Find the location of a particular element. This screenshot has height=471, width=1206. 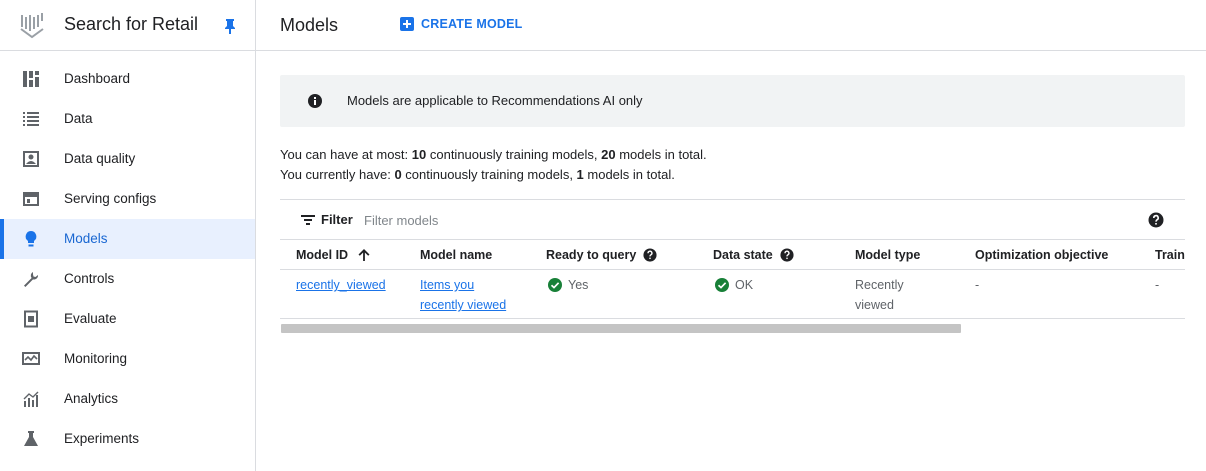

model-name-line: Items you is located at coordinates (447, 285).